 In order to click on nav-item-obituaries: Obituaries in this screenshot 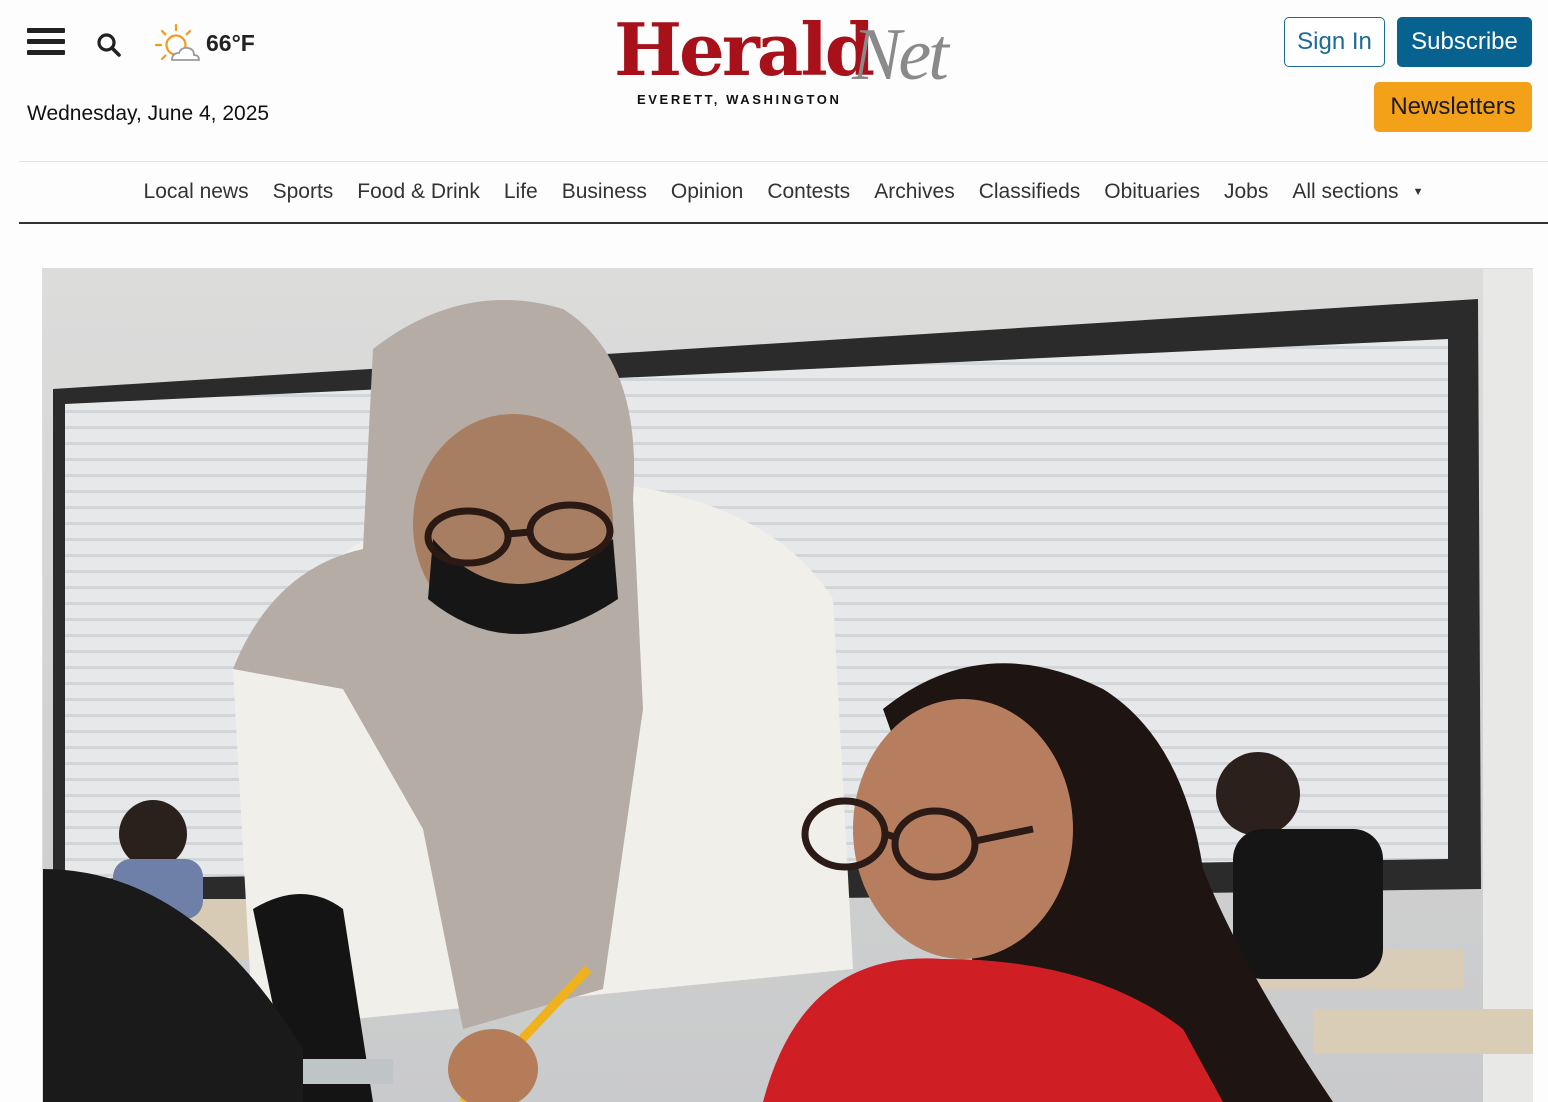, I will do `click(1152, 192)`.